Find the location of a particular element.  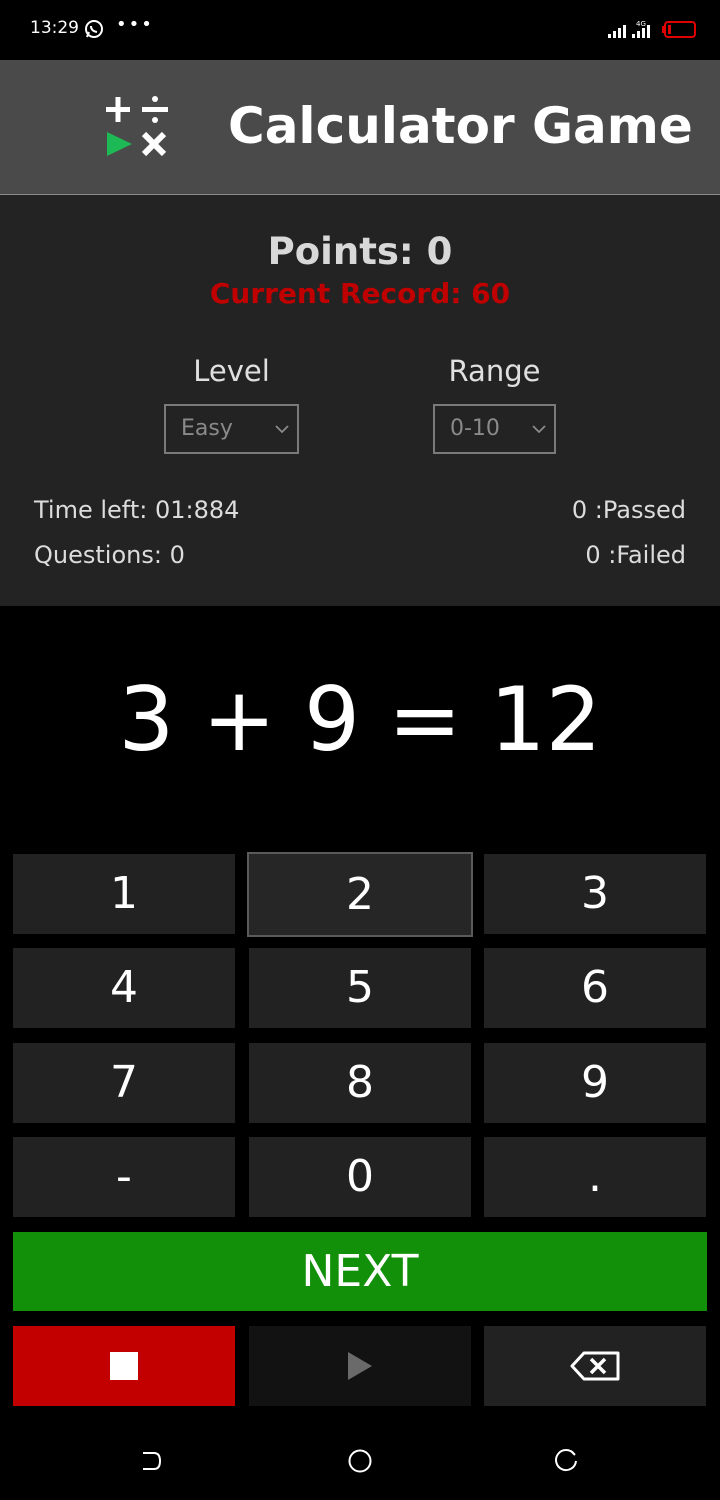

level-label: Level is located at coordinates (231, 371).